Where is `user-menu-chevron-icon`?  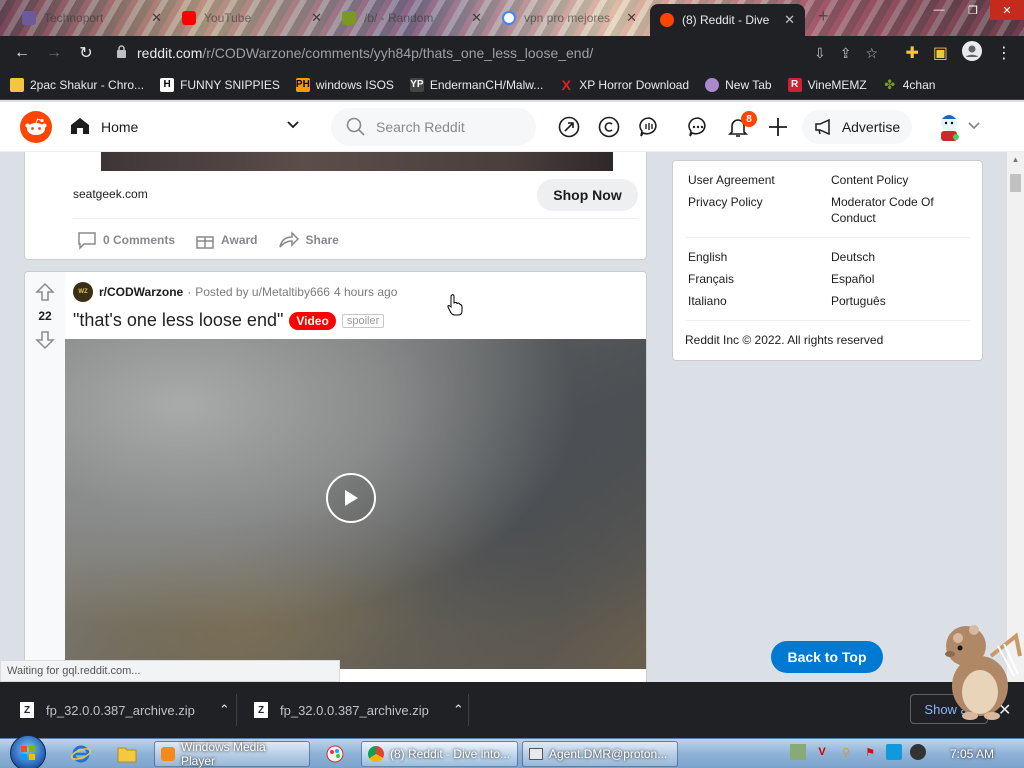
user-menu-chevron-icon is located at coordinates (974, 125).